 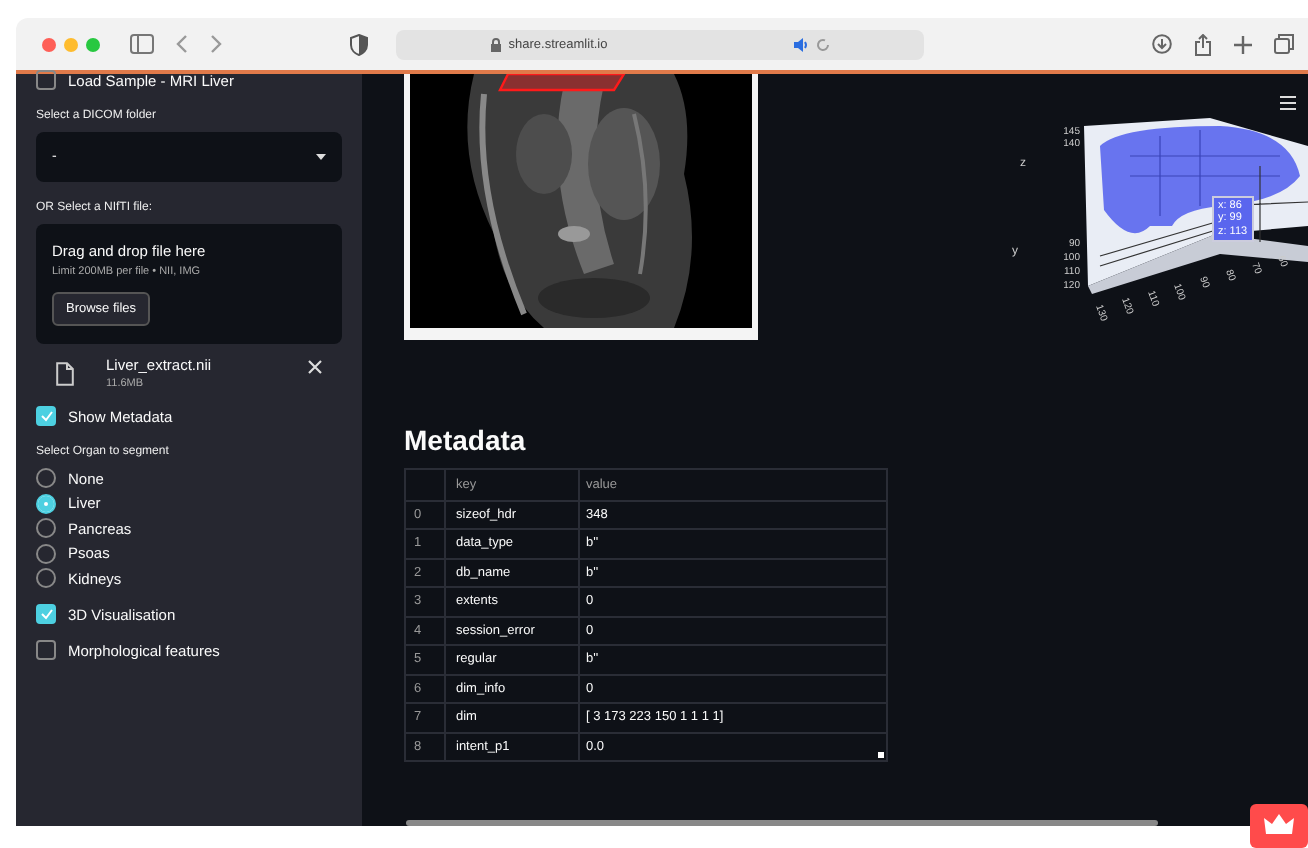 What do you see at coordinates (782, 823) in the screenshot?
I see `scrollbar` at bounding box center [782, 823].